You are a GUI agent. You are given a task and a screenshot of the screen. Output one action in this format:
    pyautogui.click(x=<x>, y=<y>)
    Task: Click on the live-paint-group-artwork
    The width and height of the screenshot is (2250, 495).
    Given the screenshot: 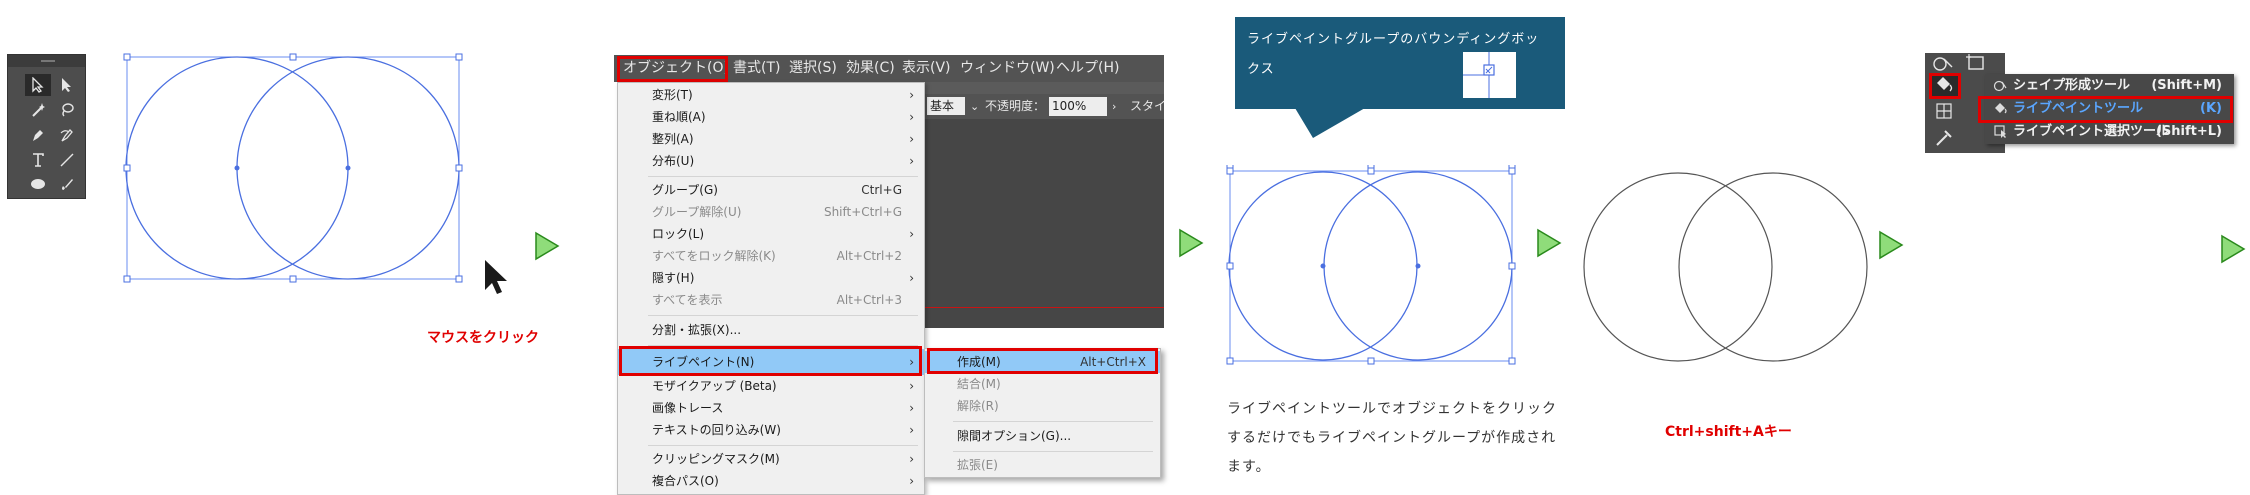 What is the action you would take?
    pyautogui.click(x=1370, y=267)
    